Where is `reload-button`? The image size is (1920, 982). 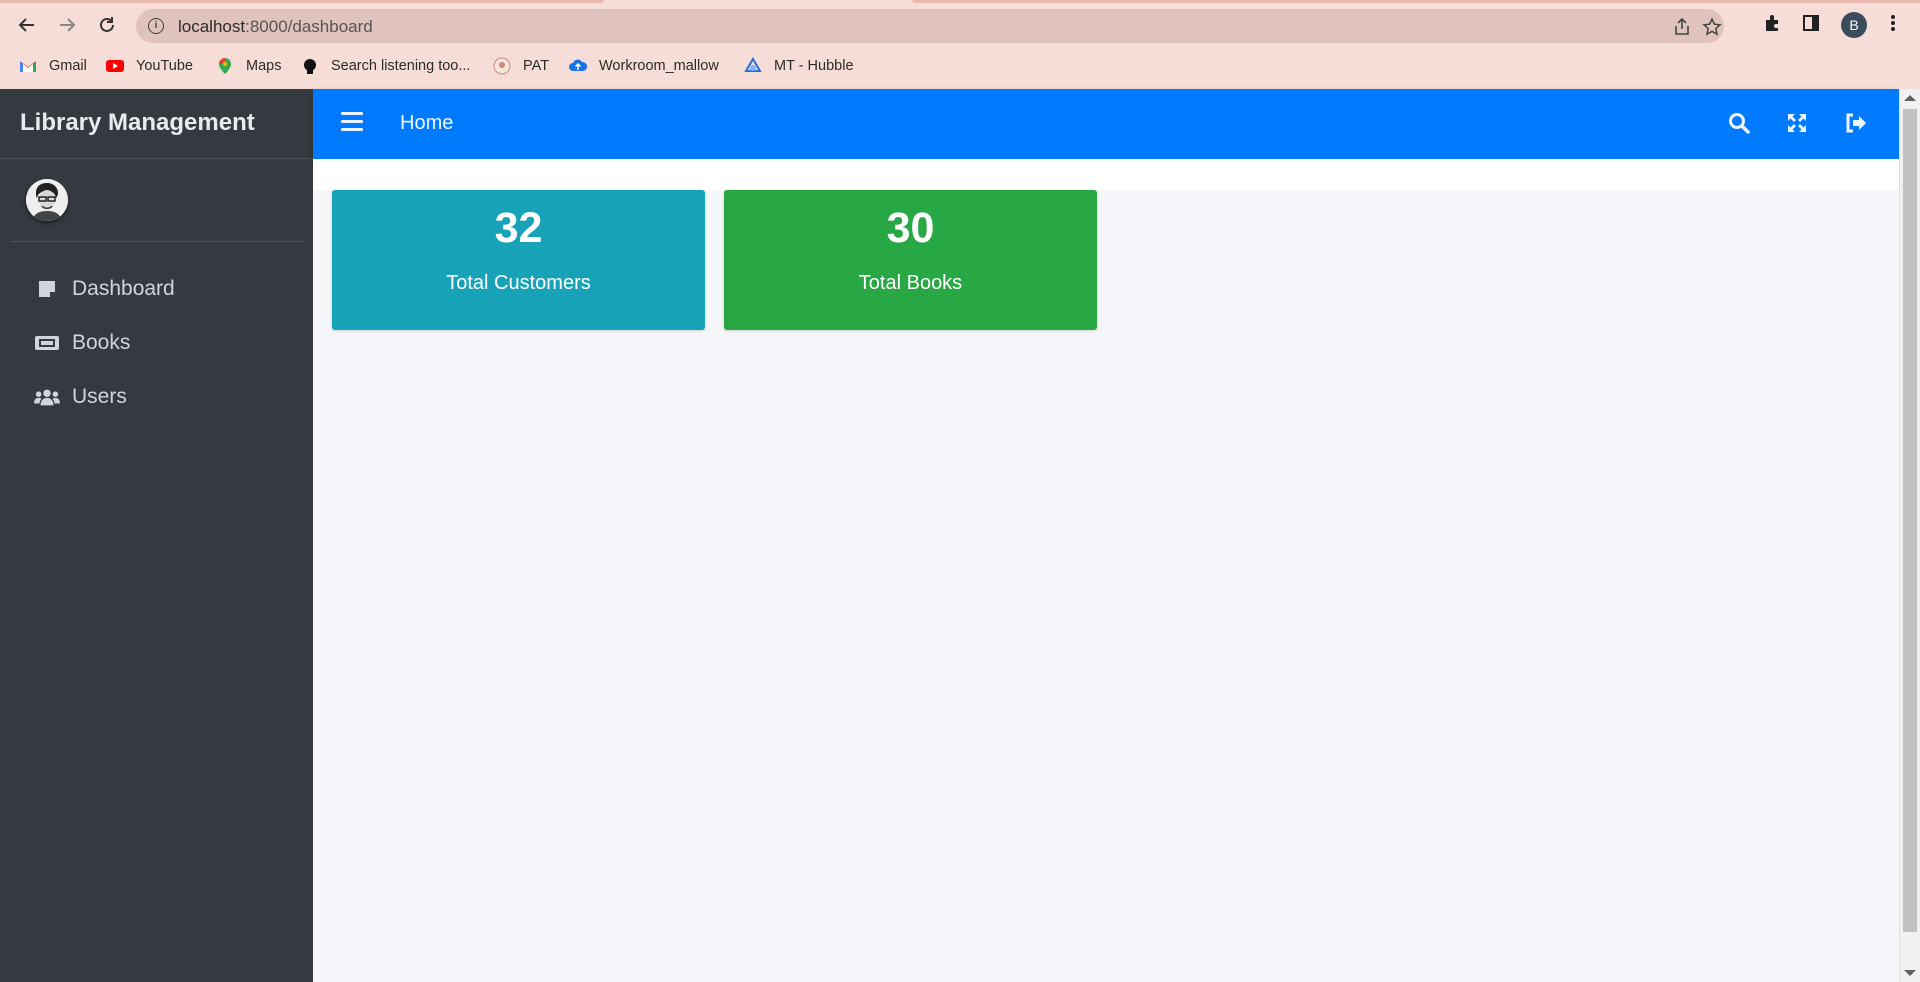 reload-button is located at coordinates (107, 25).